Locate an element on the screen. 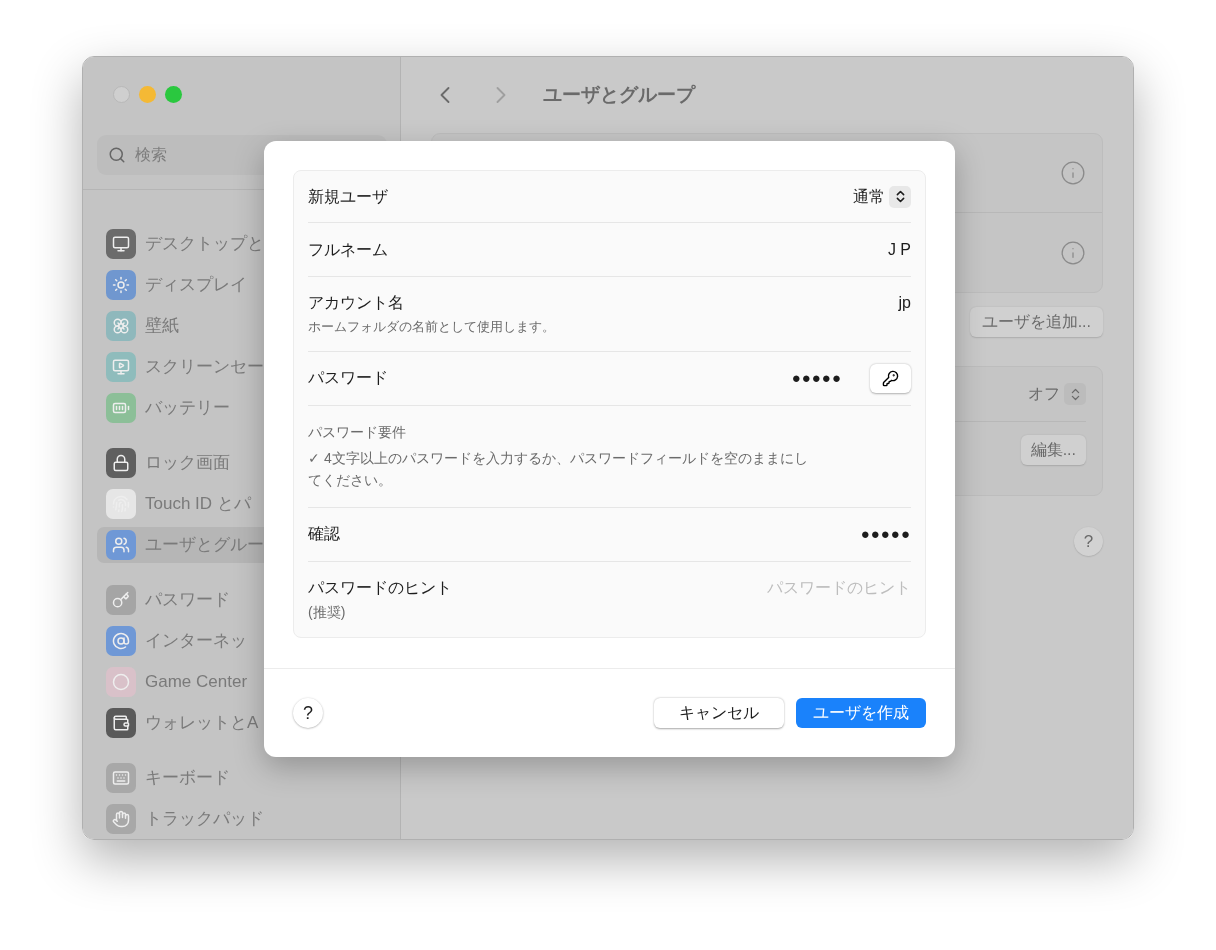  users-icon is located at coordinates (121, 545).